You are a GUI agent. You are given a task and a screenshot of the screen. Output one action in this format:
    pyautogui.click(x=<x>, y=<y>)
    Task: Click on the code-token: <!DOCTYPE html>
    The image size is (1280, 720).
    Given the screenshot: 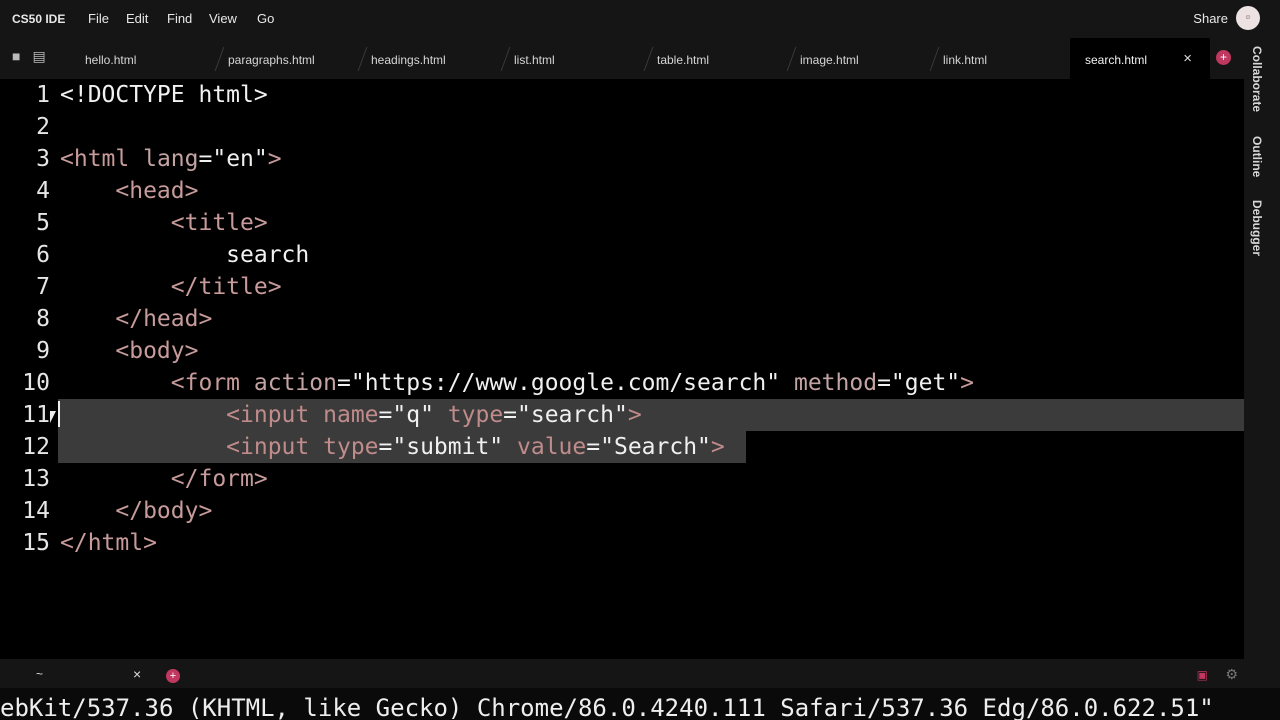 What is the action you would take?
    pyautogui.click(x=164, y=95)
    